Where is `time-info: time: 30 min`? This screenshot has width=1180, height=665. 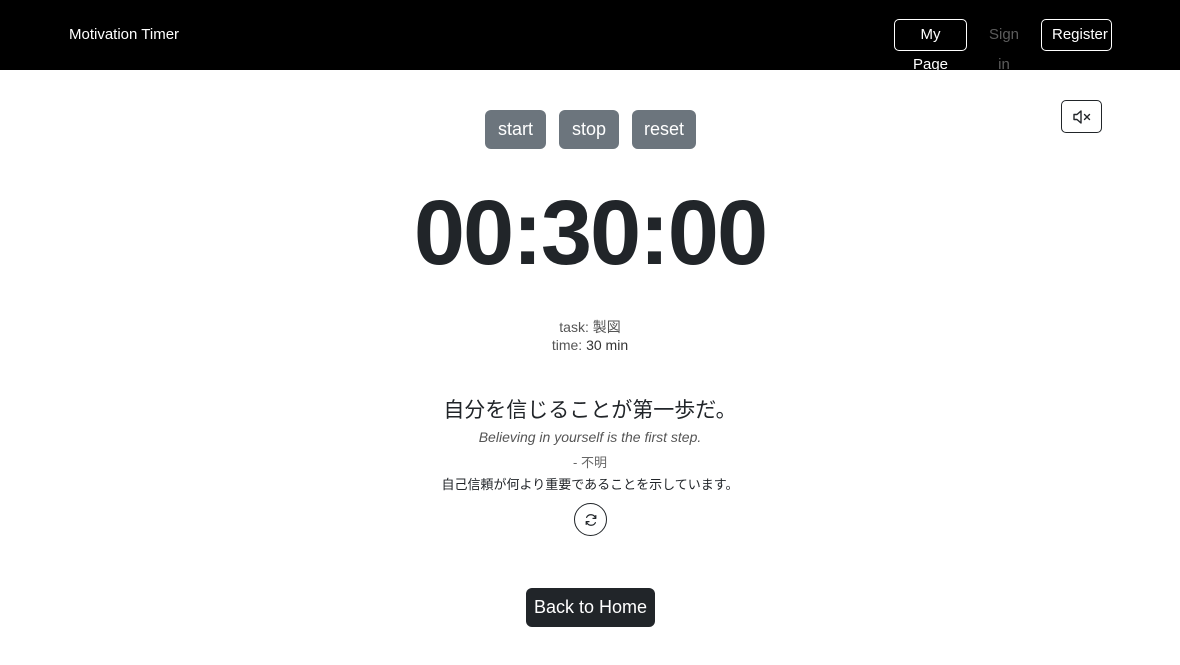 time-info: time: 30 min is located at coordinates (590, 345).